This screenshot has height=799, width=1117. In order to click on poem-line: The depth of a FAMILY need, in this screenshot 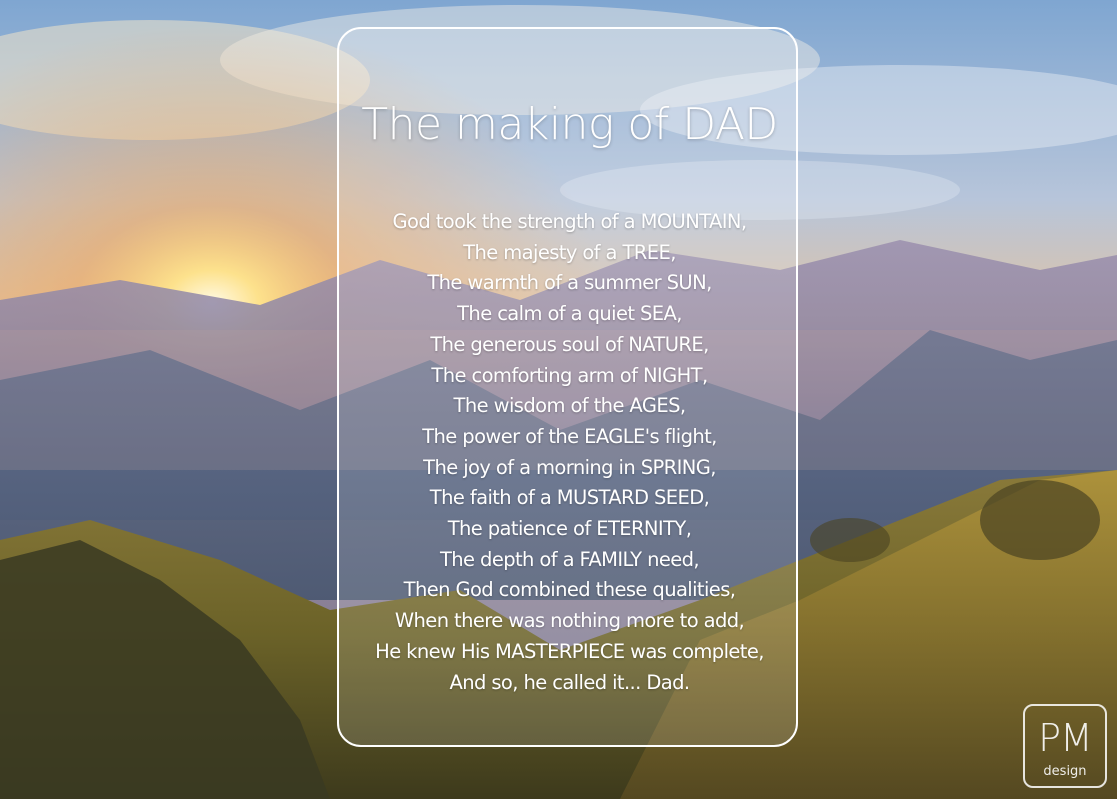, I will do `click(569, 559)`.